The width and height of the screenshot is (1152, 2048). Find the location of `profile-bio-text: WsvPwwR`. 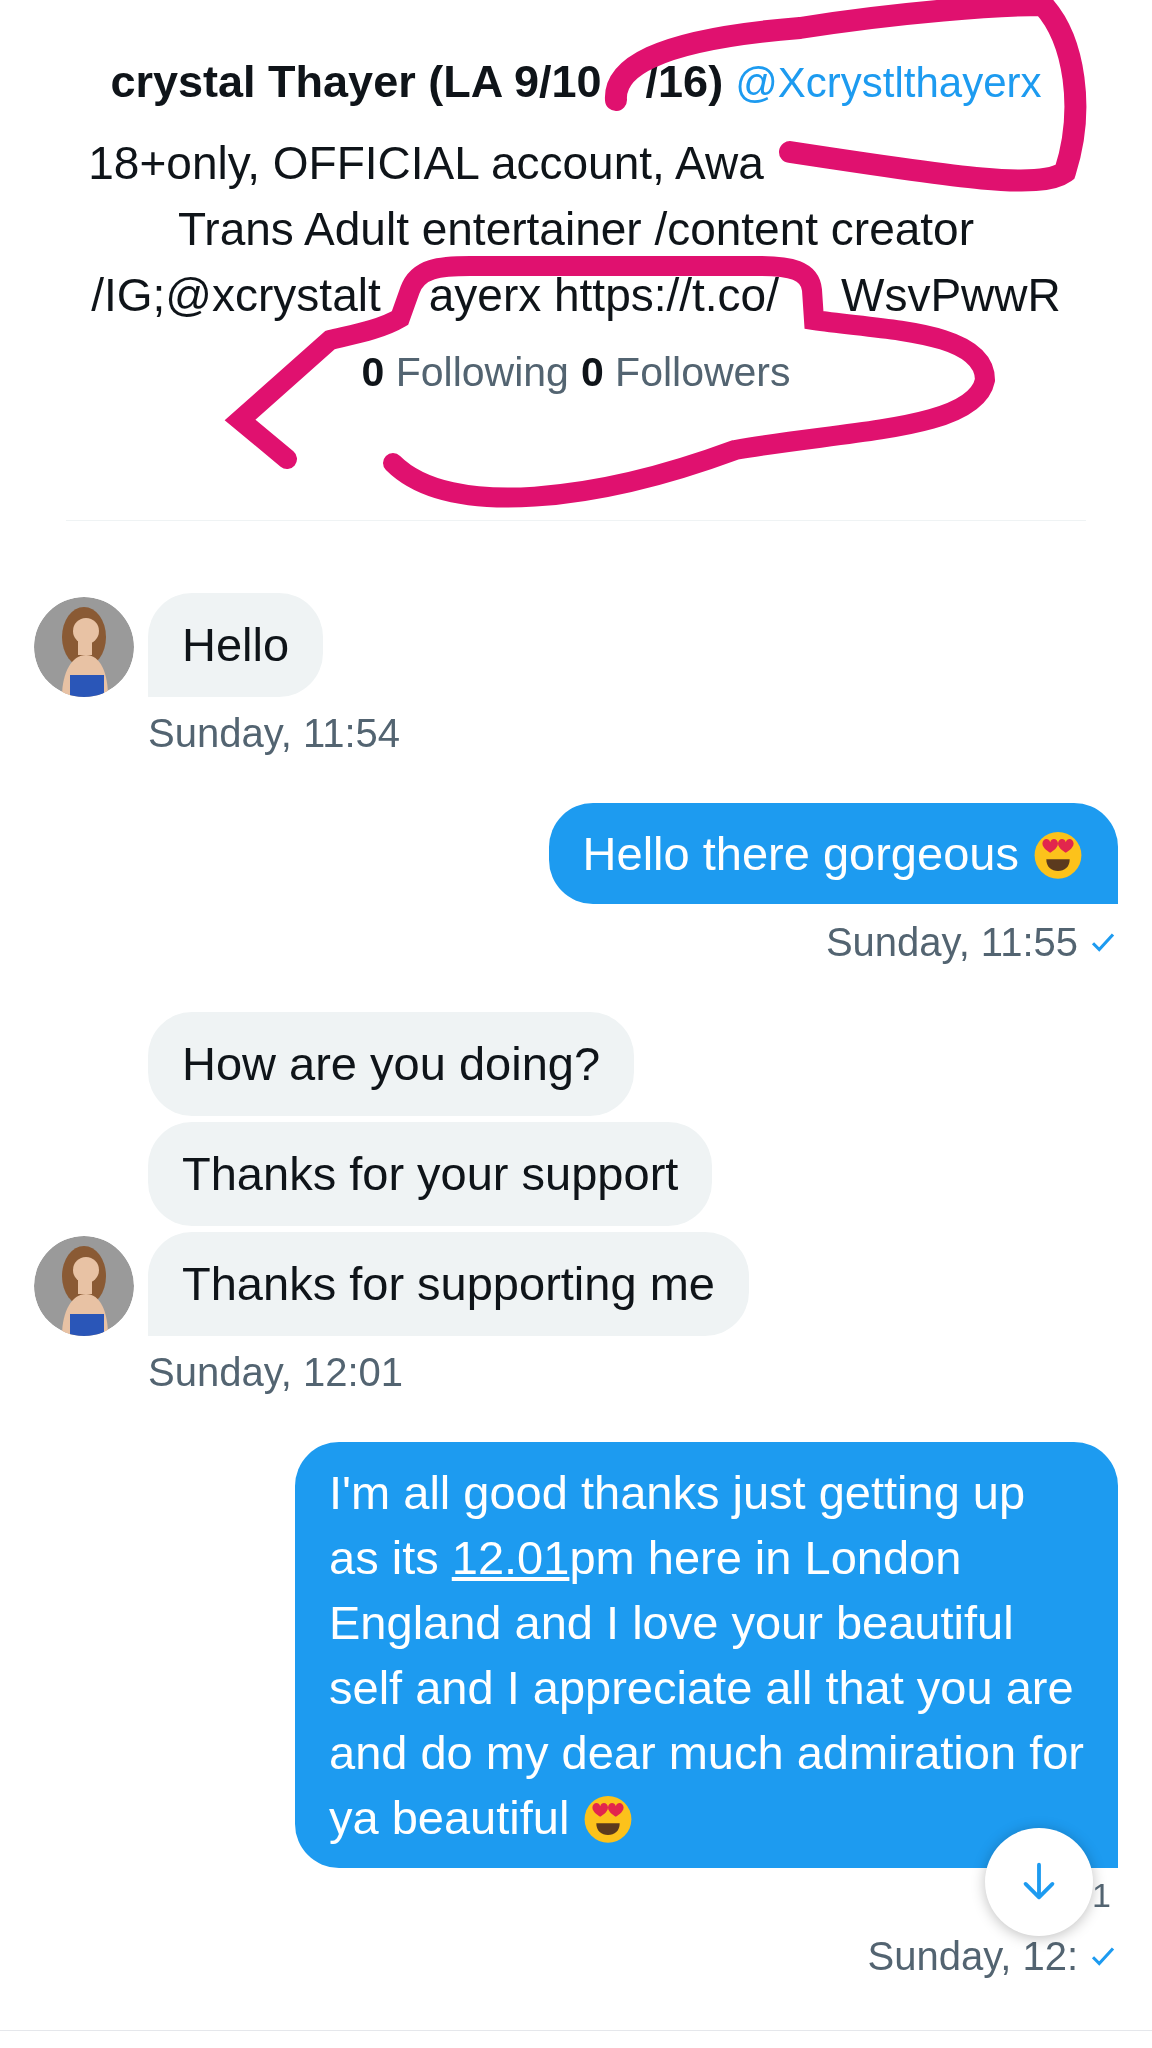

profile-bio-text: WsvPwwR is located at coordinates (951, 295).